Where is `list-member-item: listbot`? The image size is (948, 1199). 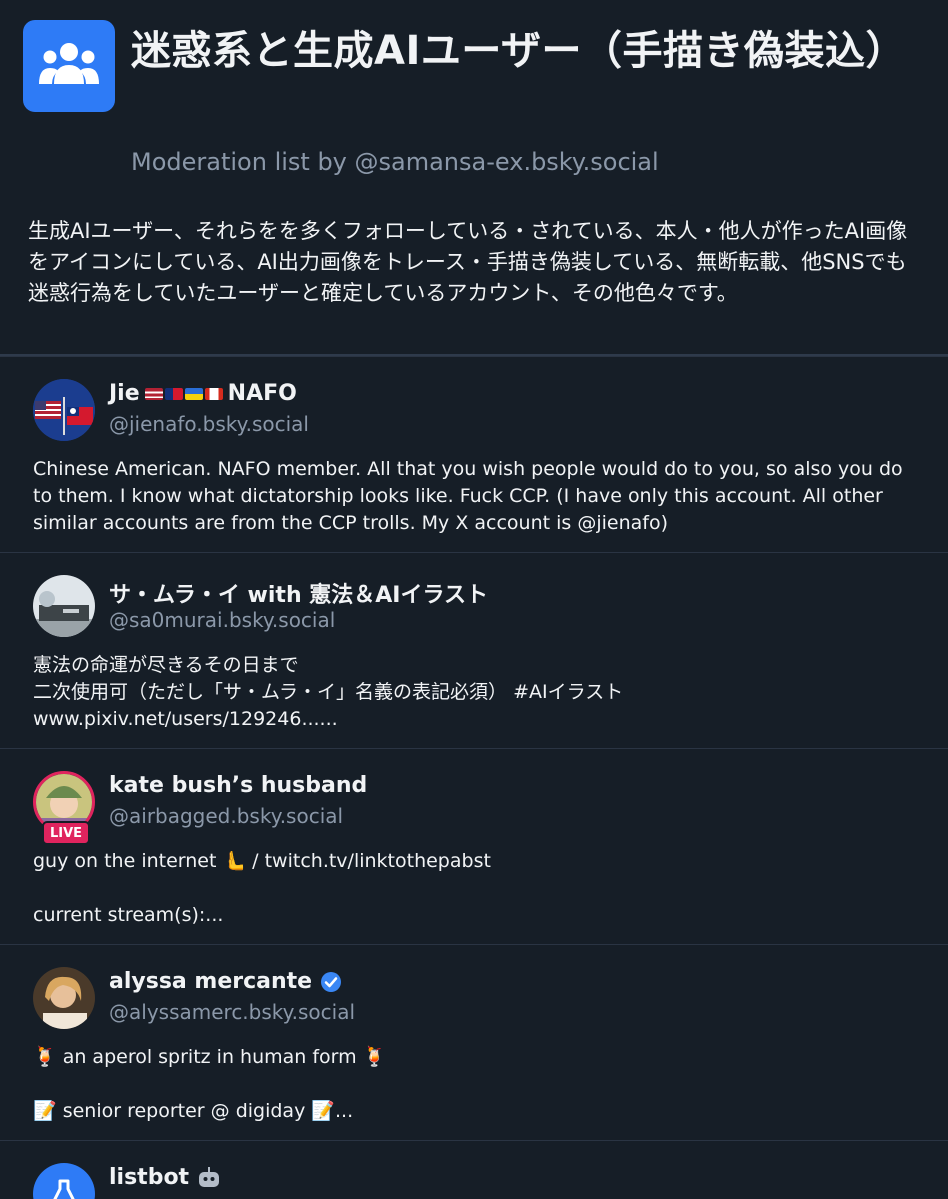
list-member-item: listbot is located at coordinates (474, 1169).